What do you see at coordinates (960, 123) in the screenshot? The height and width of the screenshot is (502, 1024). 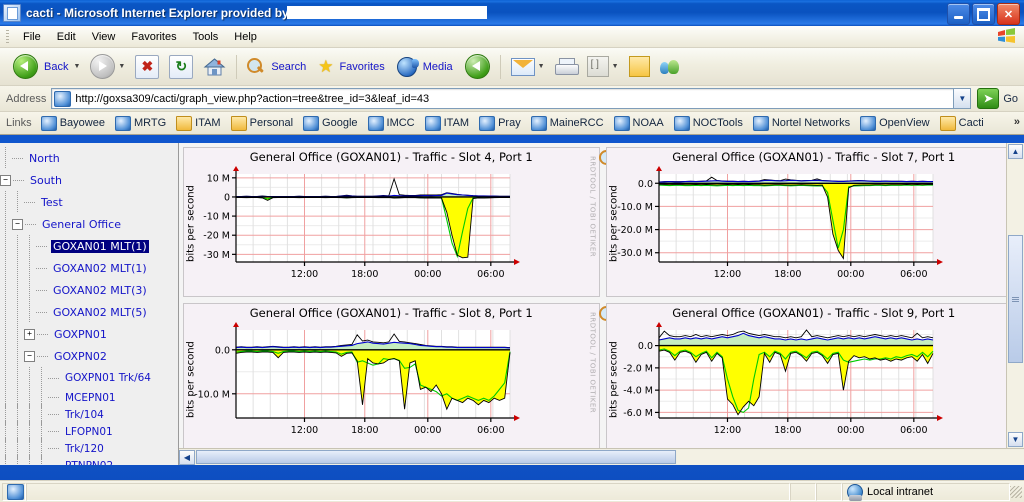 I see `link-item-cacti: Cacti` at bounding box center [960, 123].